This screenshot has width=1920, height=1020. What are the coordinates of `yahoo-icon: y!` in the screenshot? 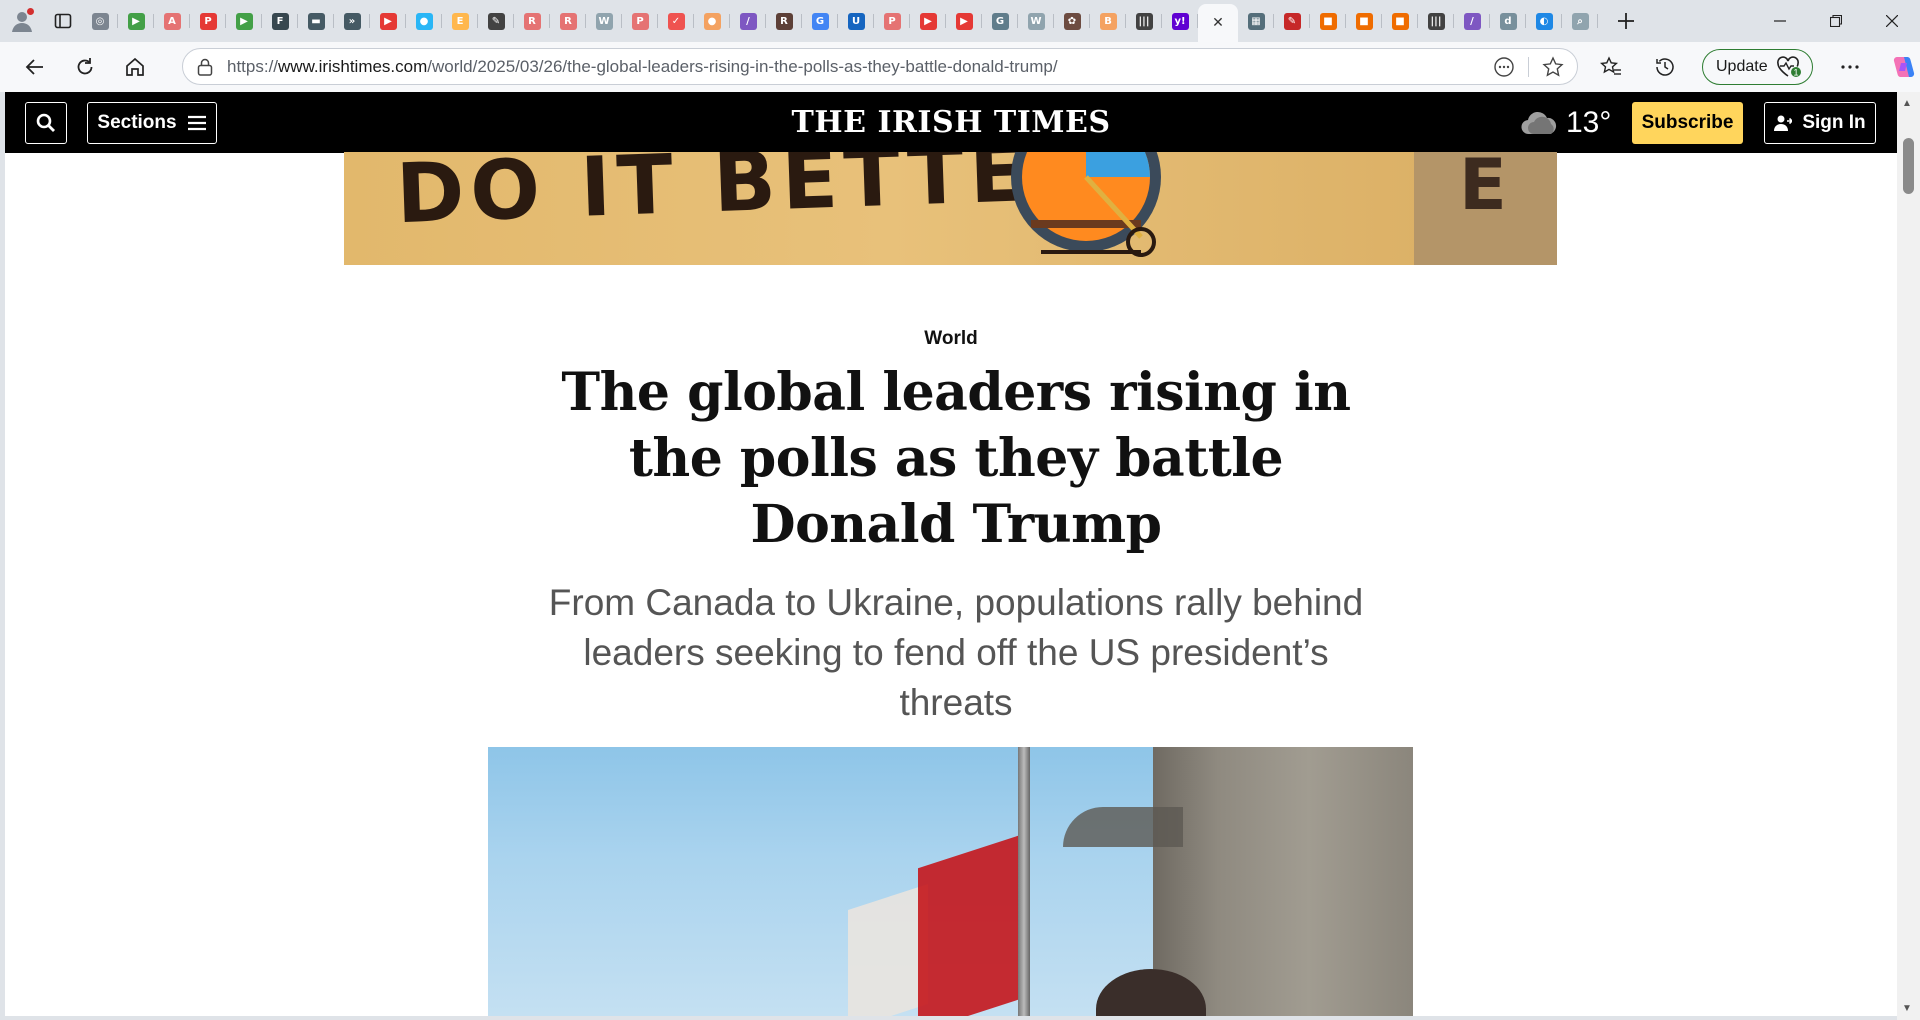 It's located at (1180, 21).